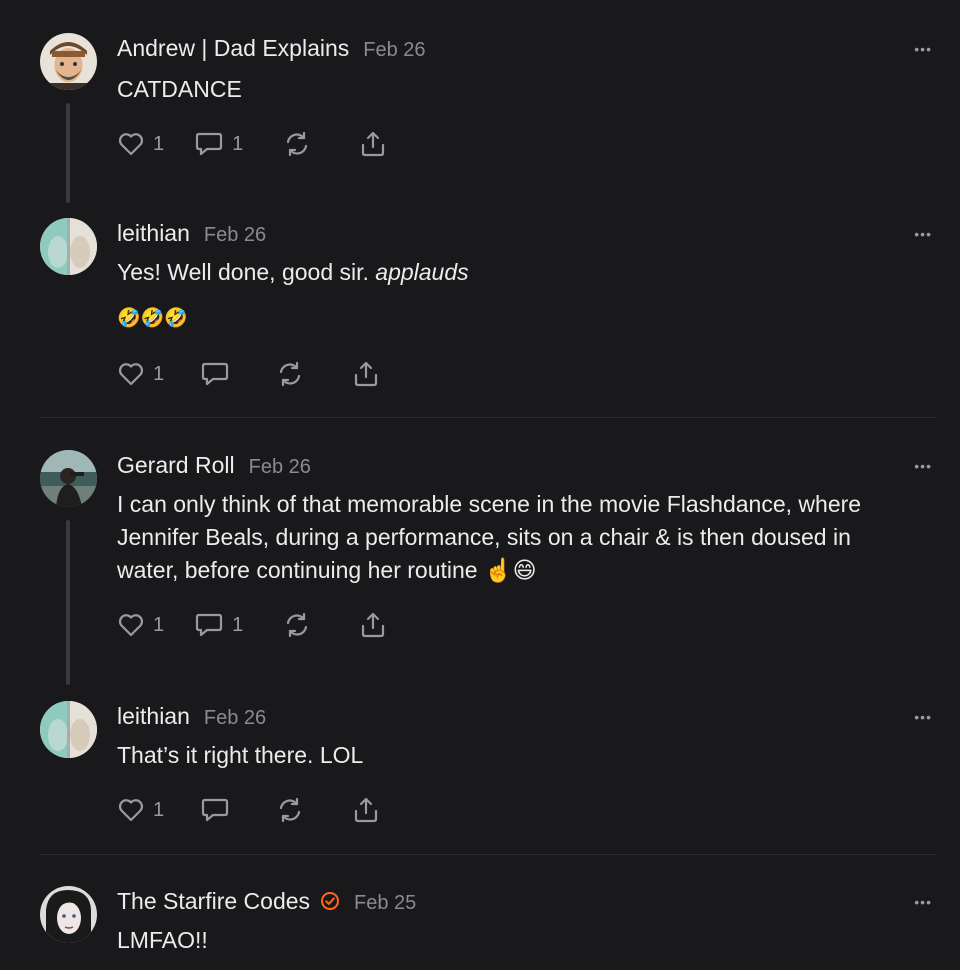 This screenshot has height=970, width=960. Describe the element at coordinates (240, 755) in the screenshot. I see `comment-body: That’s it right there. LOL` at that location.